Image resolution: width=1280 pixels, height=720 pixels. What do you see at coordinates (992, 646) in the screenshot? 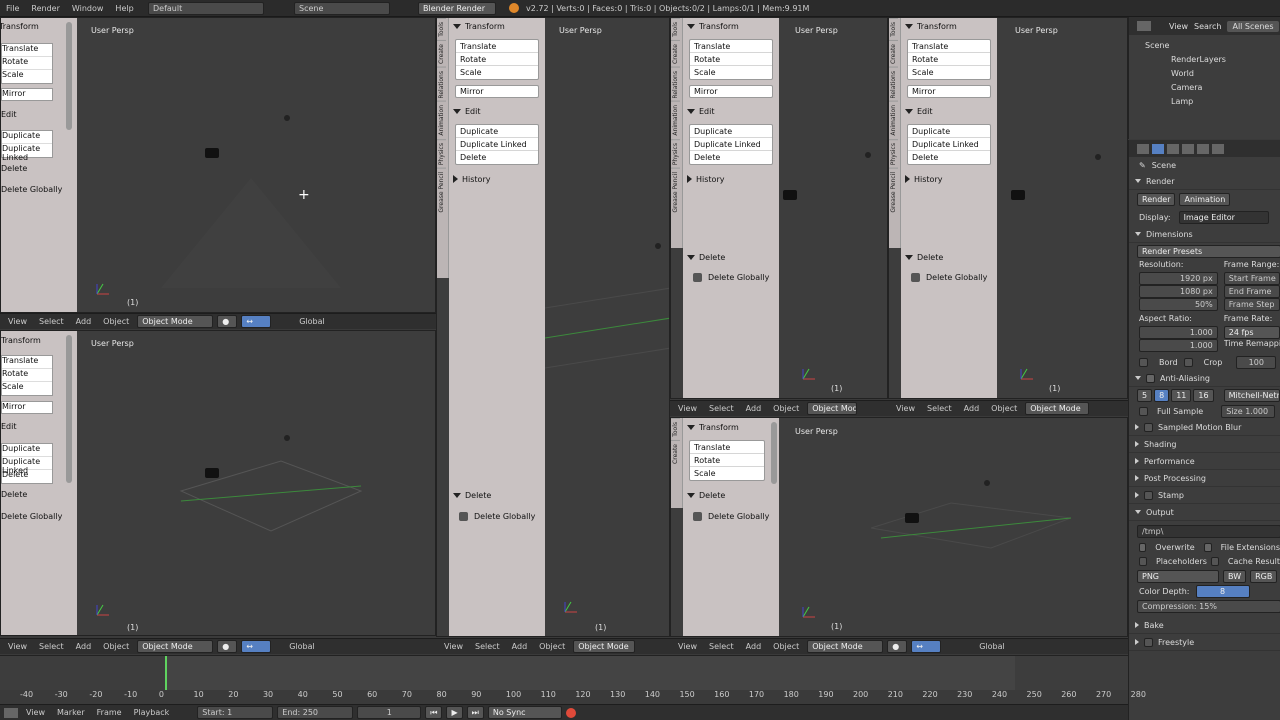
I see `orientation-select: Global` at bounding box center [992, 646].